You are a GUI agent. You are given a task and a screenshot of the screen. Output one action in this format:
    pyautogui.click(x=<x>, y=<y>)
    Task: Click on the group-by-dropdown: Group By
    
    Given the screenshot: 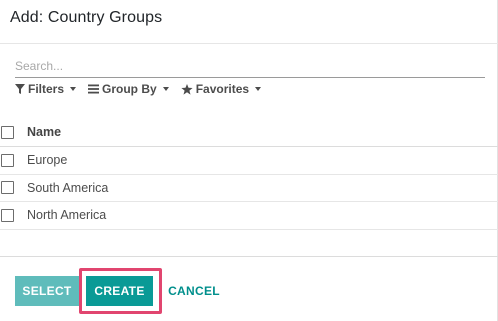 What is the action you would take?
    pyautogui.click(x=128, y=89)
    